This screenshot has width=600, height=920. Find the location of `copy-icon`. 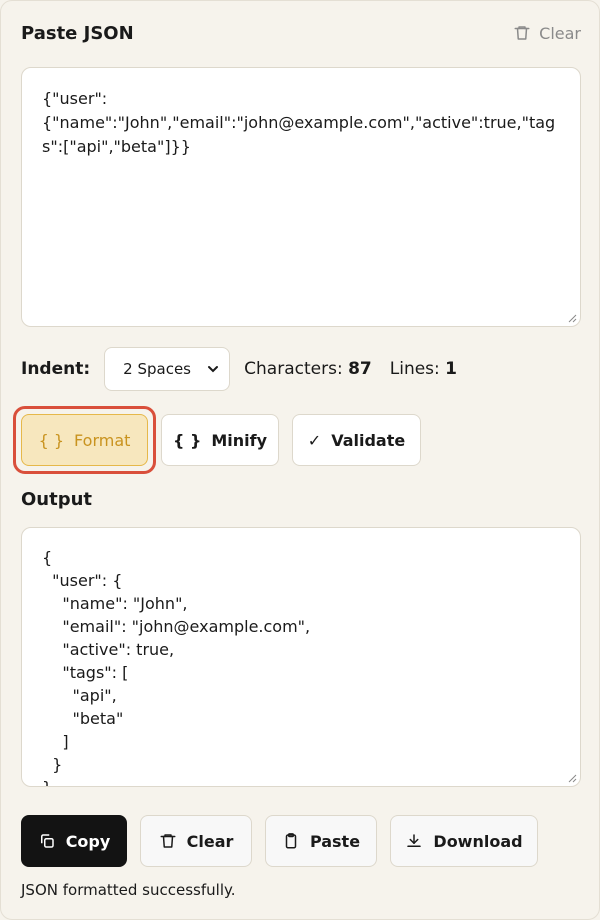

copy-icon is located at coordinates (47, 841).